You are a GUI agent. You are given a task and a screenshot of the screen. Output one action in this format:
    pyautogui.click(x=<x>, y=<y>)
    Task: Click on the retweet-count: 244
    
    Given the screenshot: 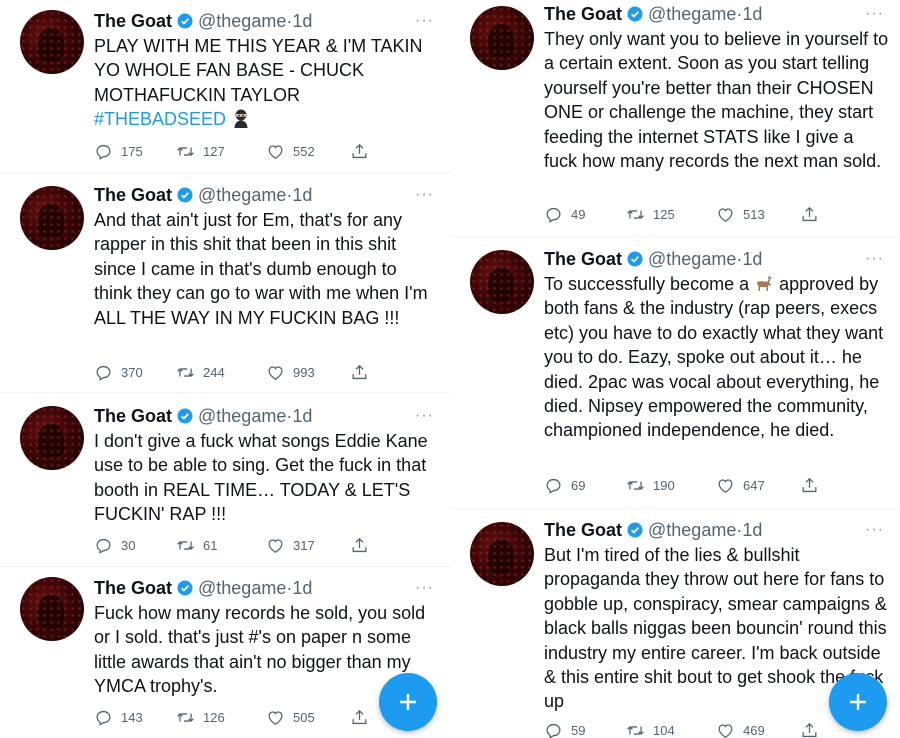 What is the action you would take?
    pyautogui.click(x=214, y=372)
    